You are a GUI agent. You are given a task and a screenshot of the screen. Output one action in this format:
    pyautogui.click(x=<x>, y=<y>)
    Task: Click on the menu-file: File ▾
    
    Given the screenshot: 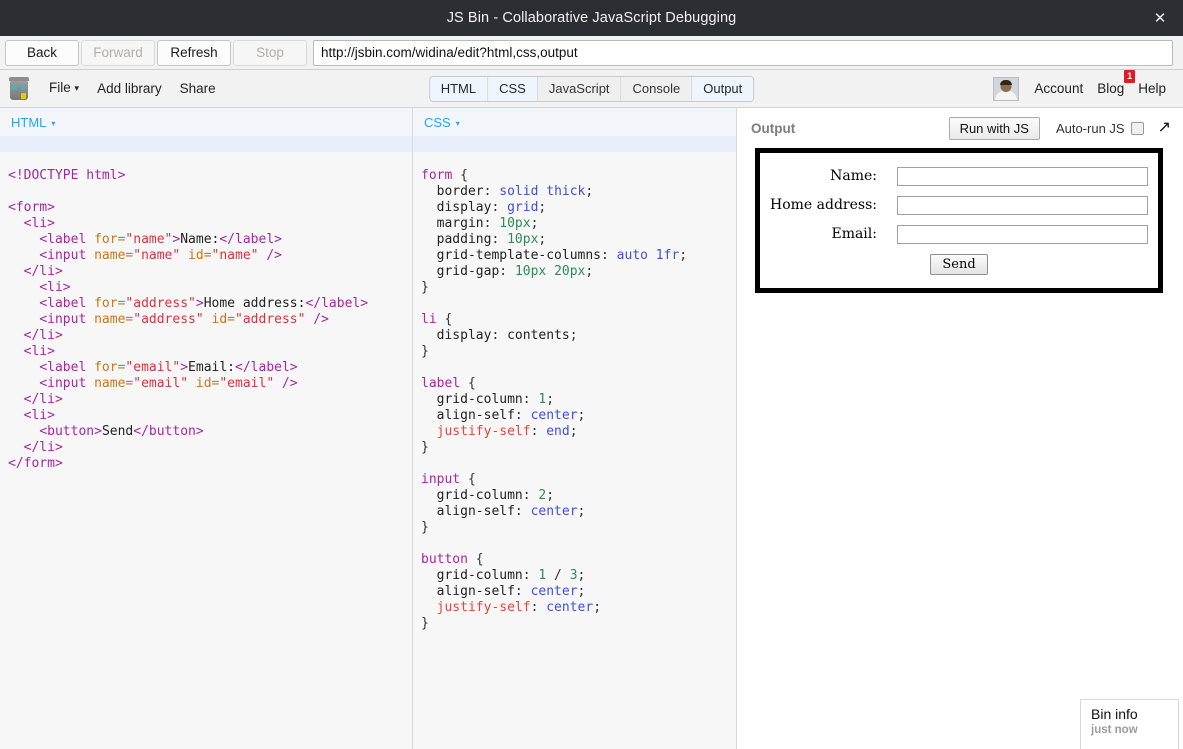 What is the action you would take?
    pyautogui.click(x=64, y=88)
    